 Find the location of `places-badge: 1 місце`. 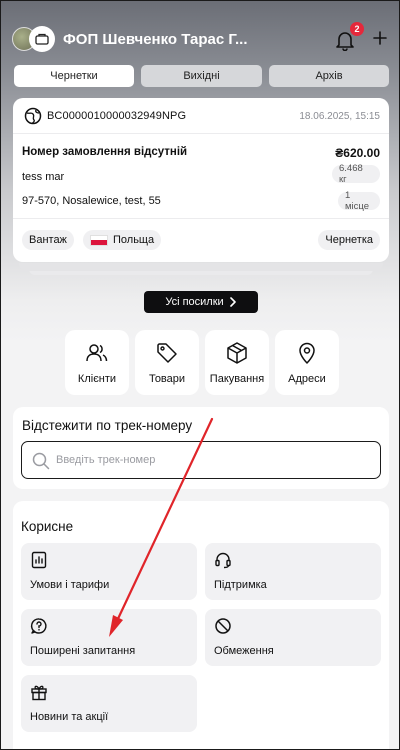

places-badge: 1 місце is located at coordinates (359, 201).